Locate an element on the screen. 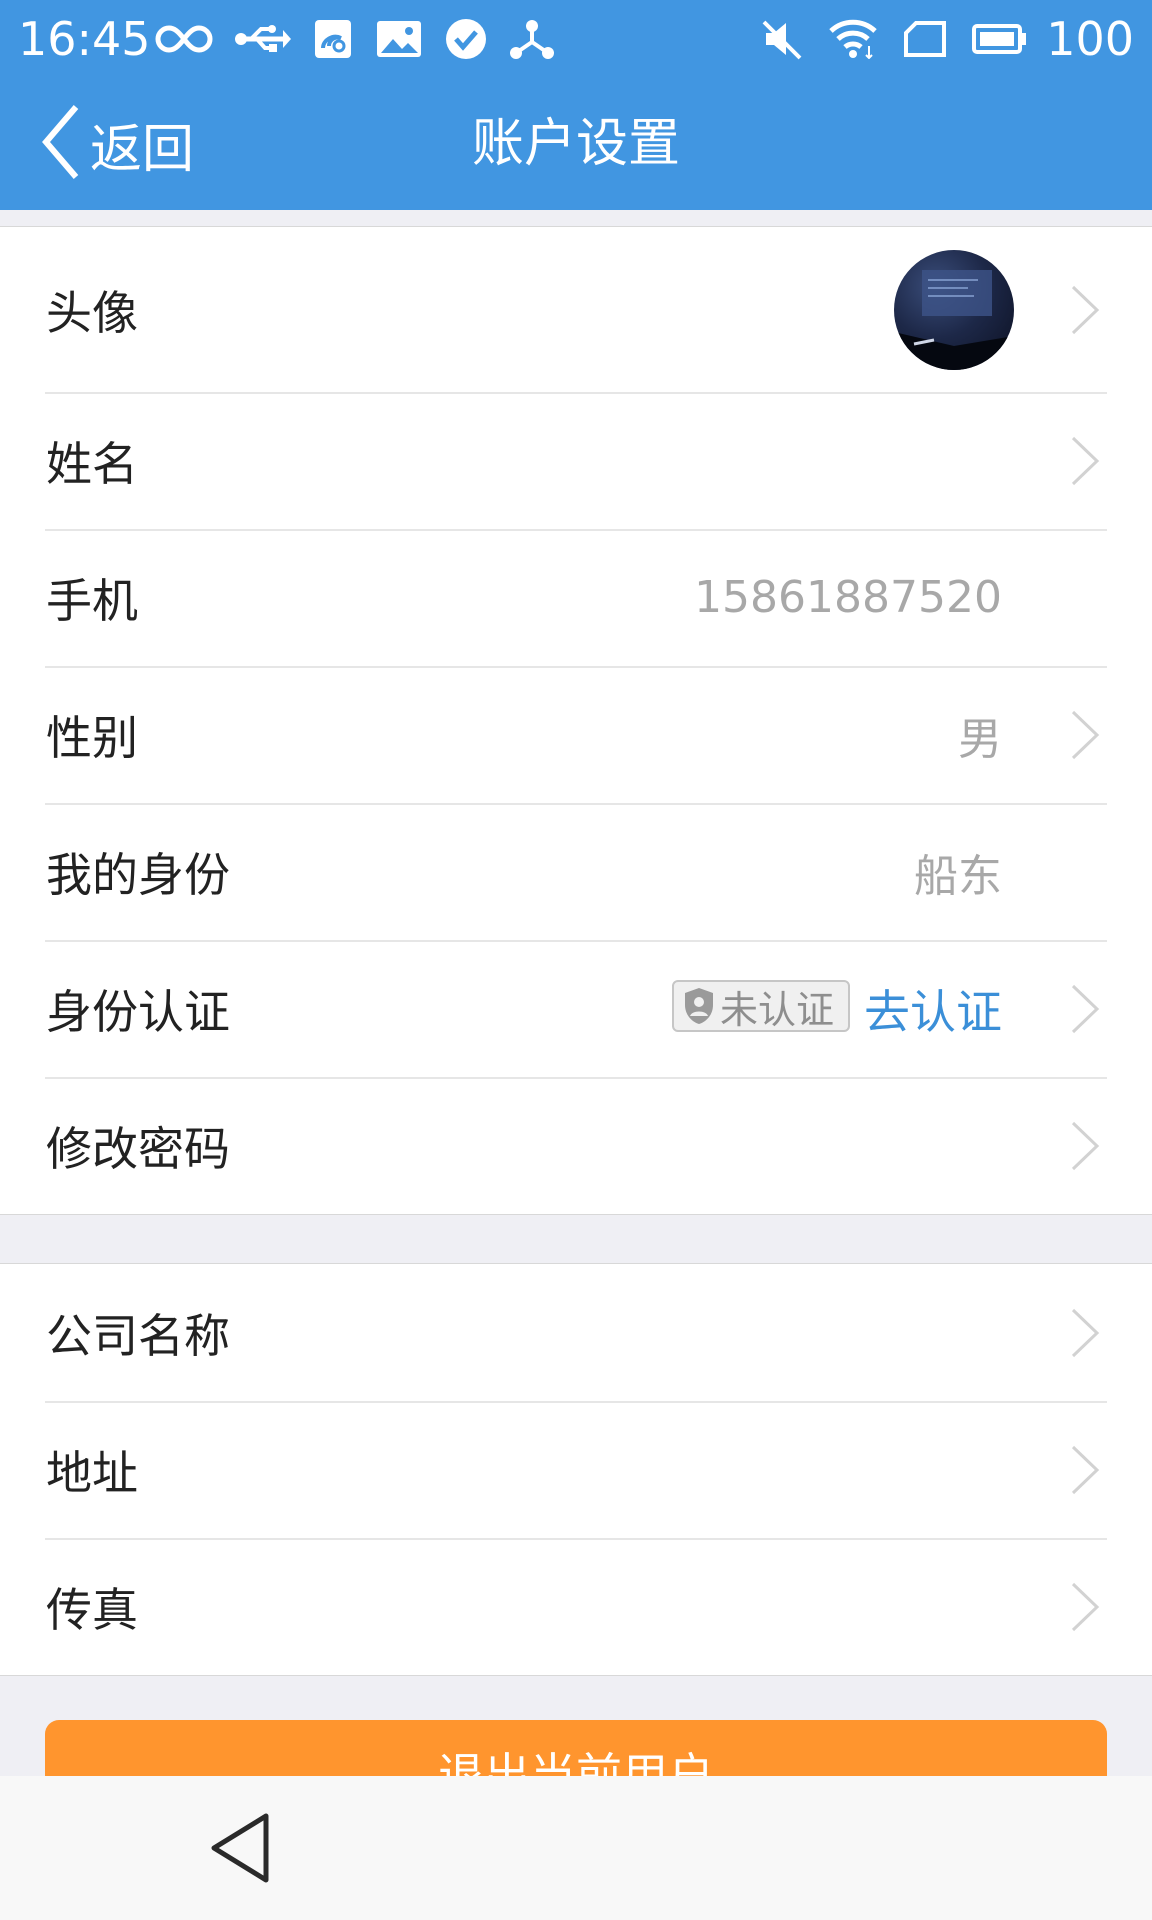  battery-level: 100 is located at coordinates (1090, 39).